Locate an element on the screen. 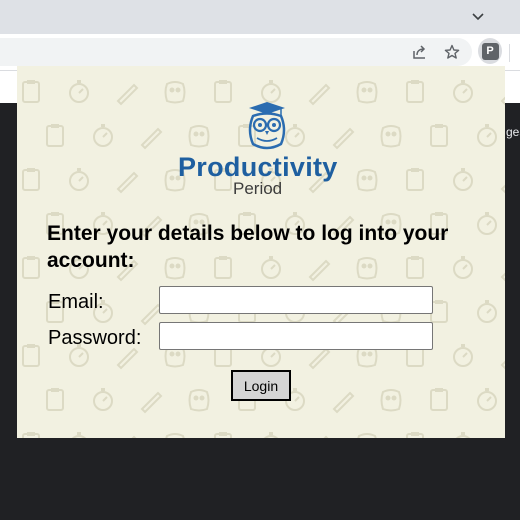 The width and height of the screenshot is (520, 520). star-icon is located at coordinates (452, 52).